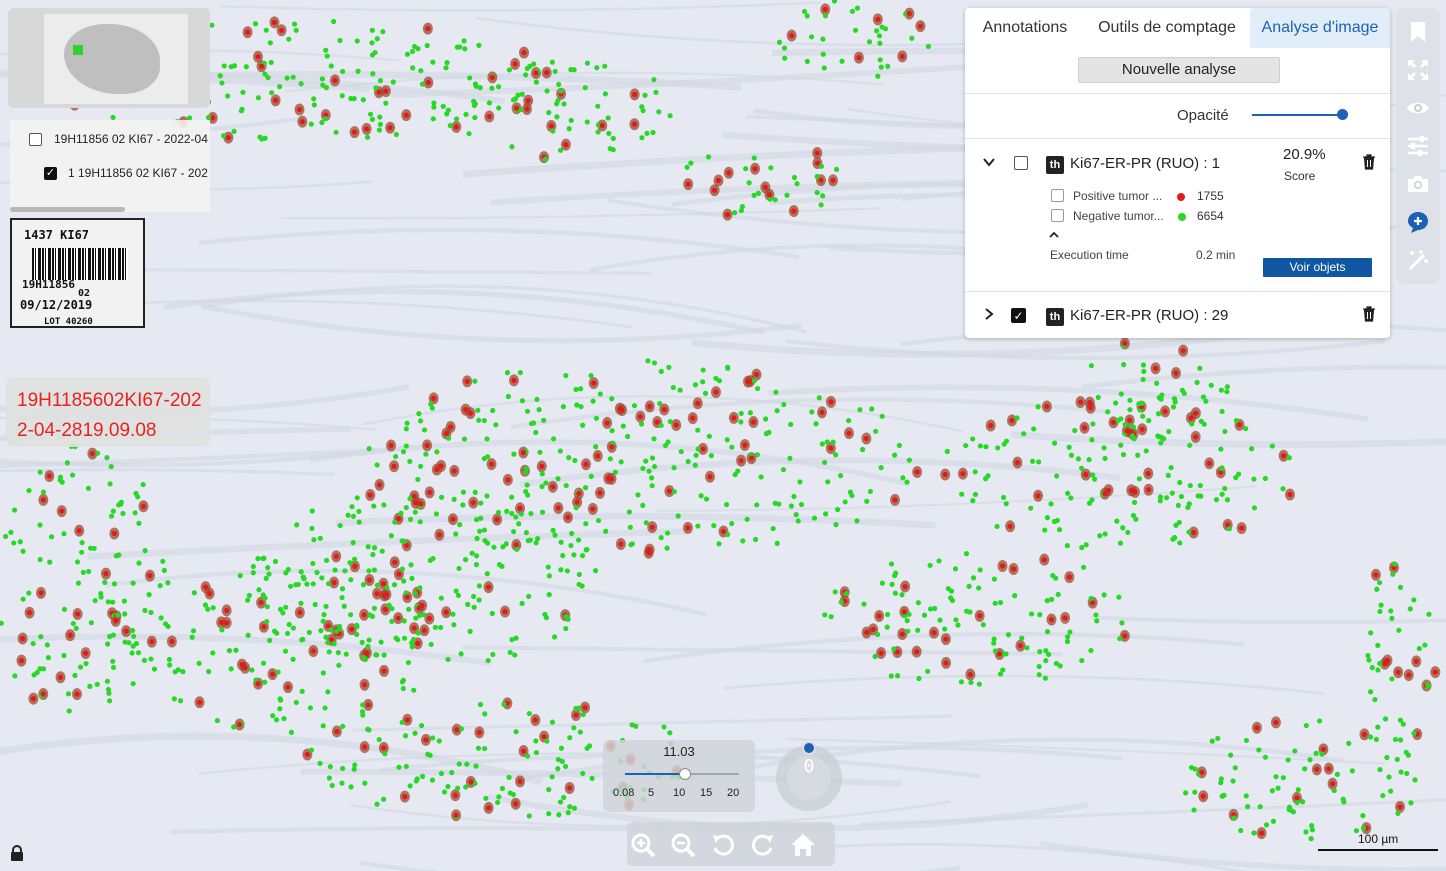 This screenshot has width=1446, height=871. Describe the element at coordinates (679, 751) in the screenshot. I see `zoom-value: 11.03` at that location.